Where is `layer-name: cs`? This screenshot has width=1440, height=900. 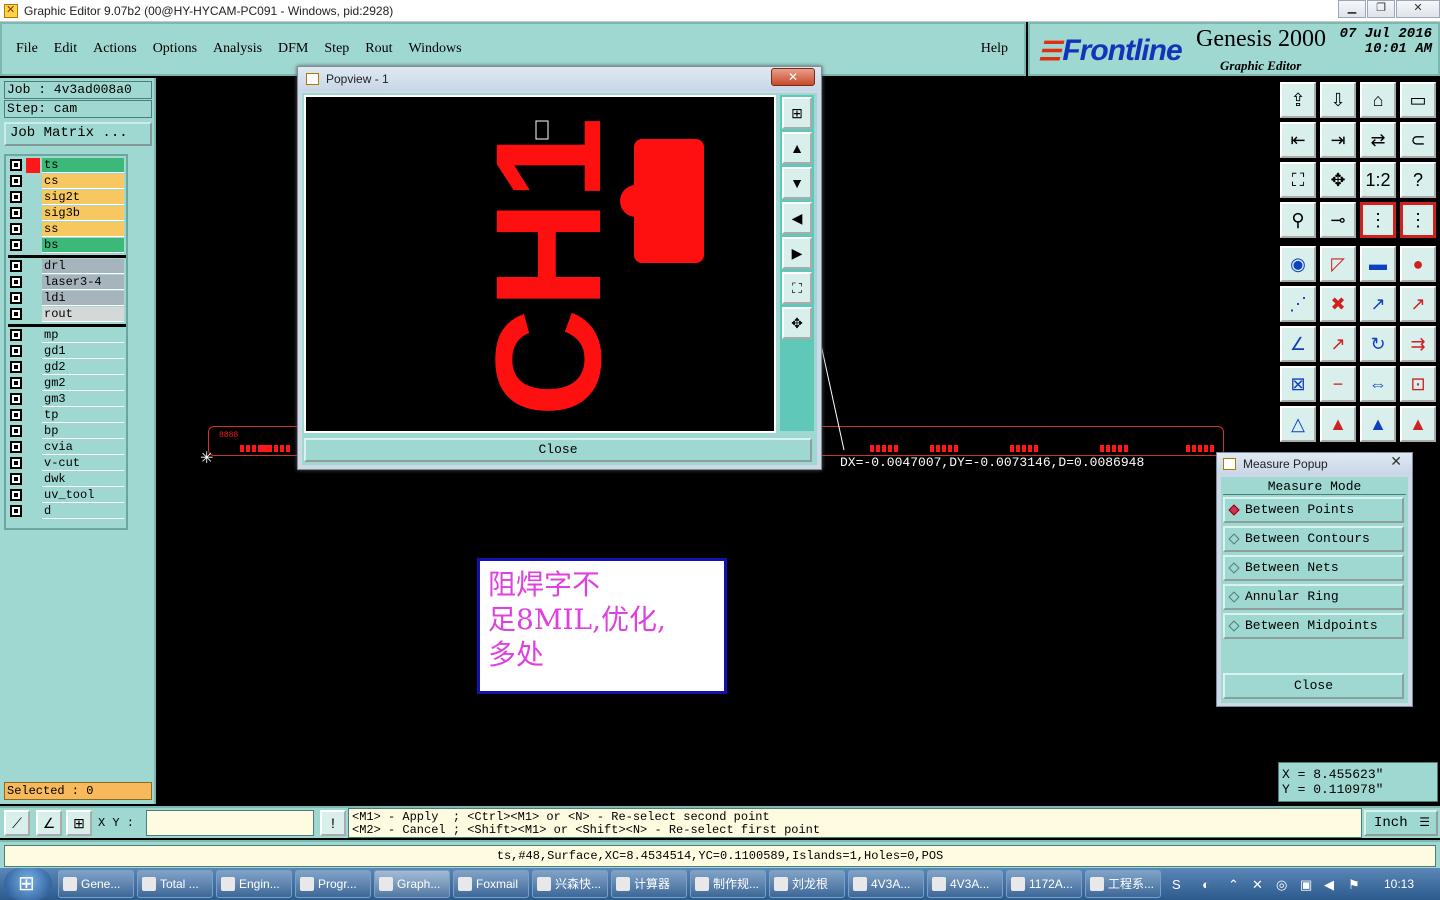 layer-name: cs is located at coordinates (83, 181).